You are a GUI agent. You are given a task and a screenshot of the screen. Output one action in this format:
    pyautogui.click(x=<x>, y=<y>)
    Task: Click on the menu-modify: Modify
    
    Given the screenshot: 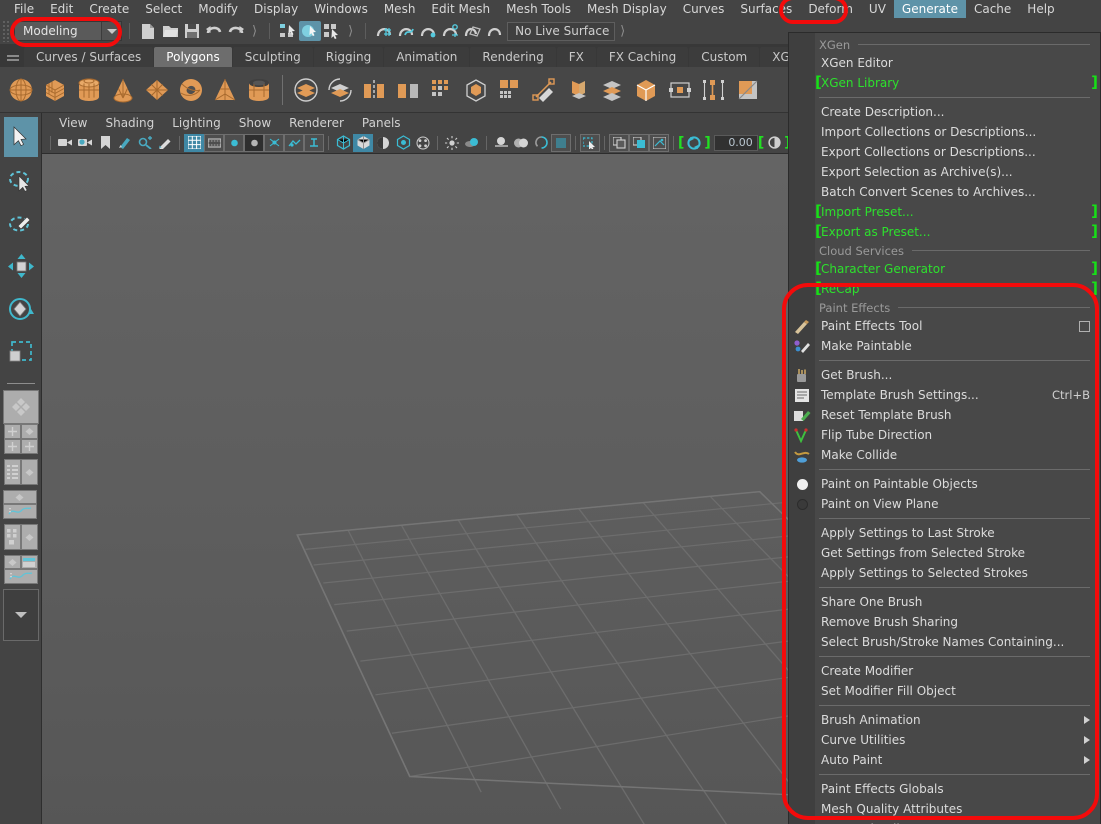 What is the action you would take?
    pyautogui.click(x=218, y=9)
    